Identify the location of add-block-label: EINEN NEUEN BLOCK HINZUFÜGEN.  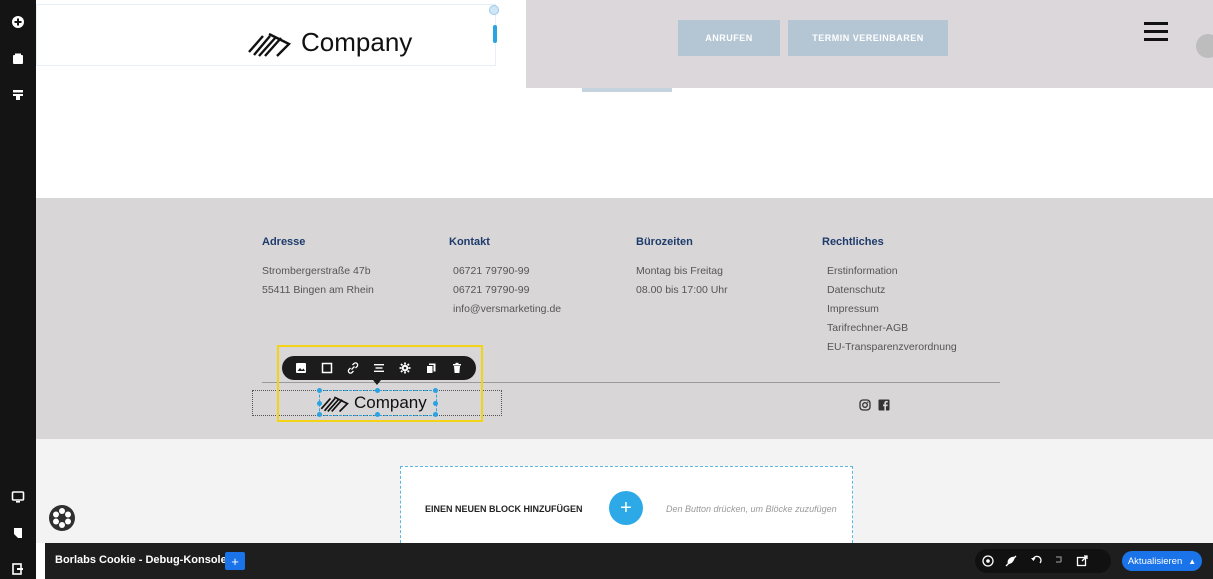
(504, 509).